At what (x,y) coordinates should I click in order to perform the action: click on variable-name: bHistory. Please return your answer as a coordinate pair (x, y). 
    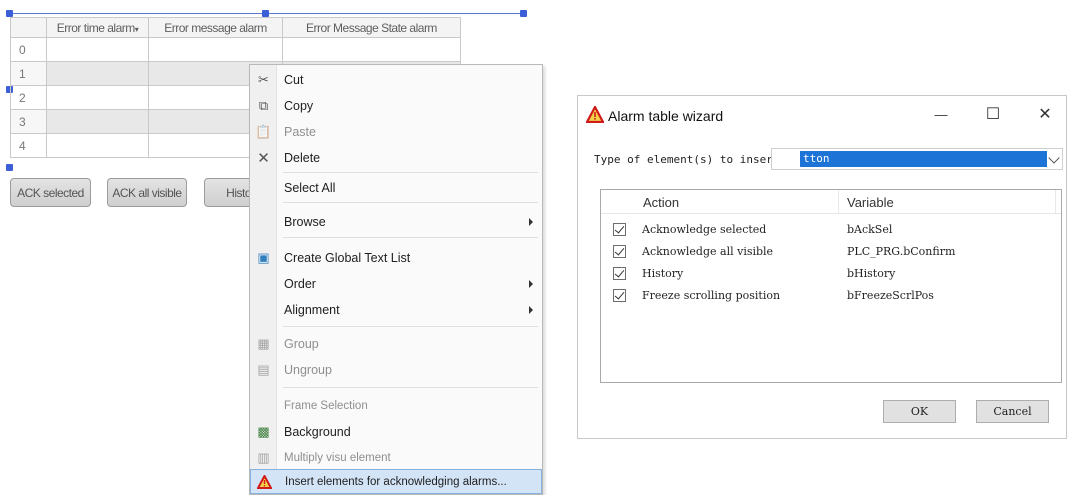
    Looking at the image, I should click on (871, 273).